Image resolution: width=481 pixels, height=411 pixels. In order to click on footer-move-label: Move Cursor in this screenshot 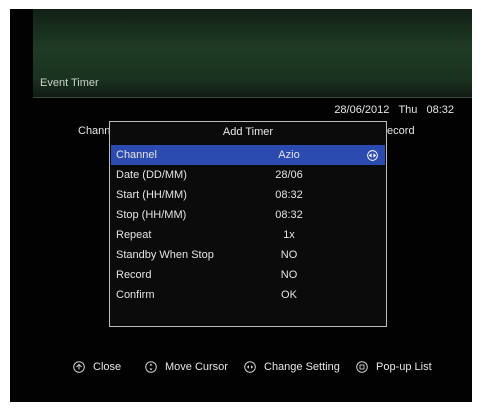, I will do `click(196, 367)`.